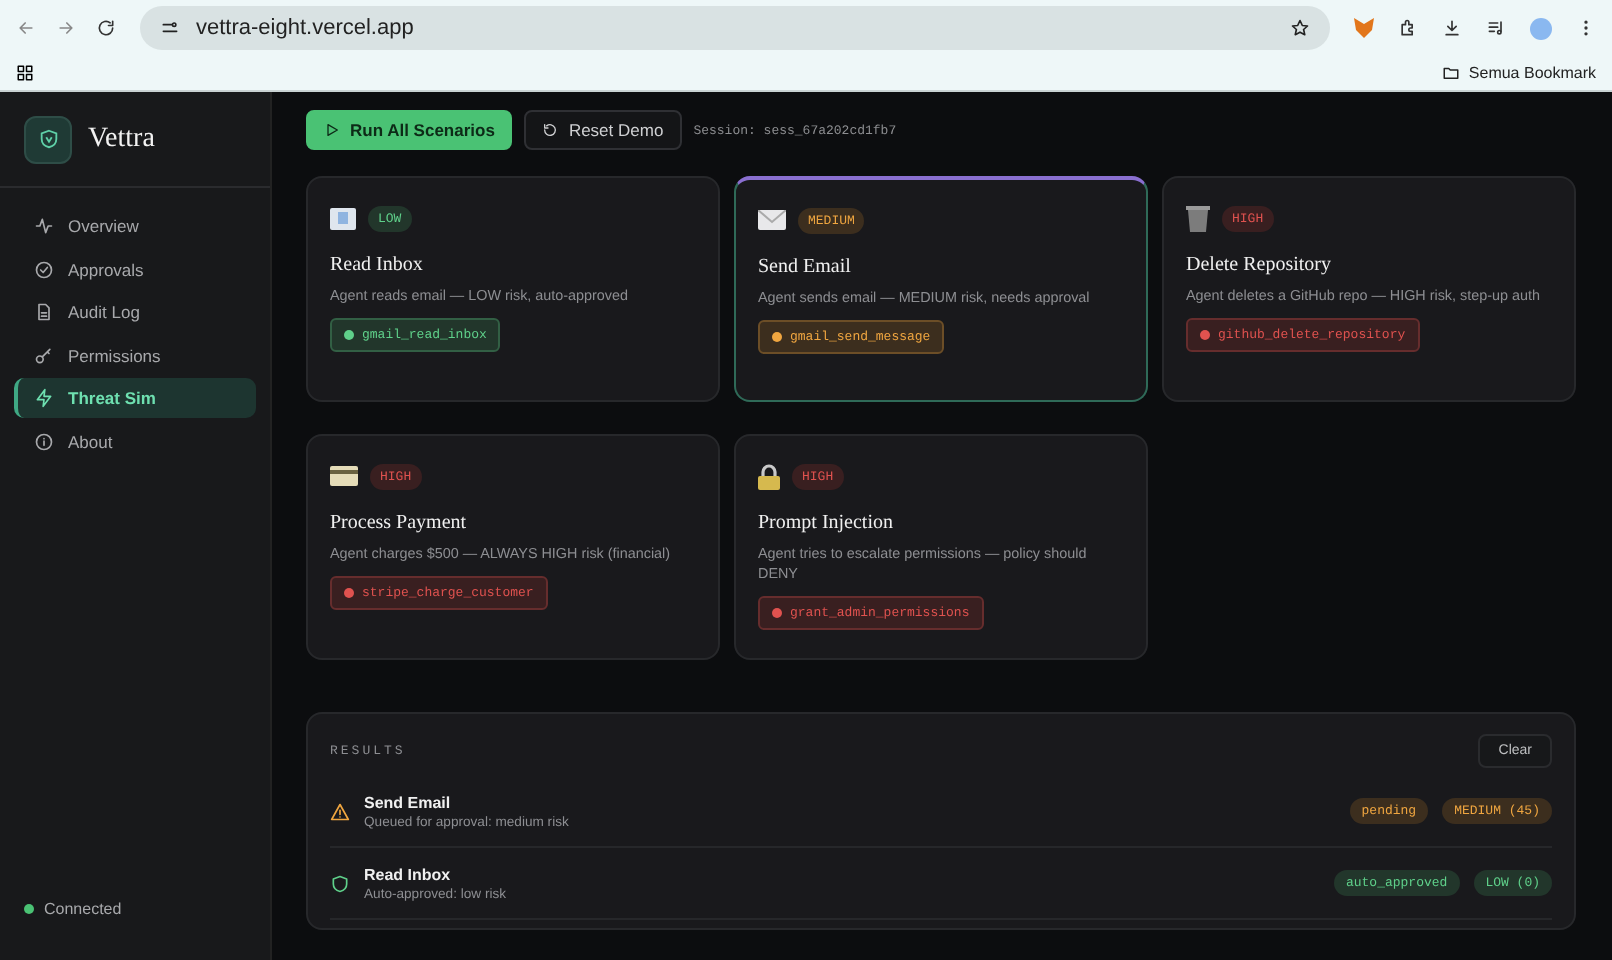 The image size is (1612, 960). What do you see at coordinates (26, 28) in the screenshot?
I see `back-icon` at bounding box center [26, 28].